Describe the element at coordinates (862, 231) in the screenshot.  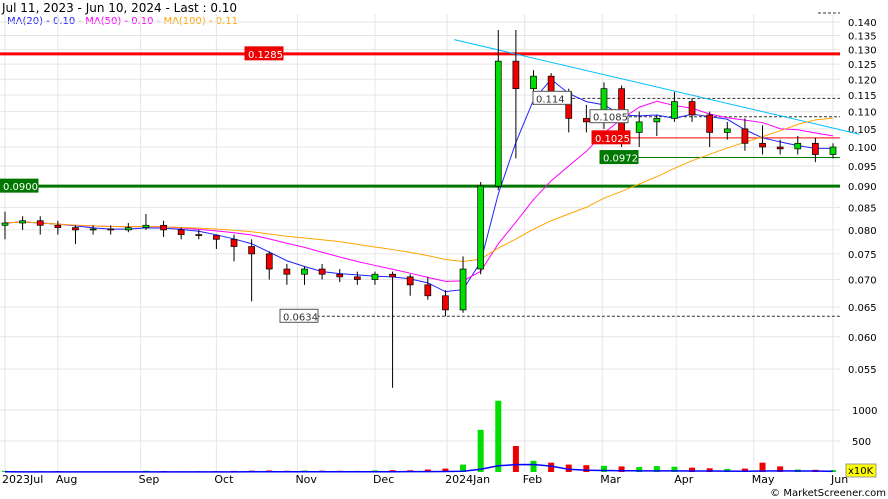
I see `y-tick-label: 0.080` at that location.